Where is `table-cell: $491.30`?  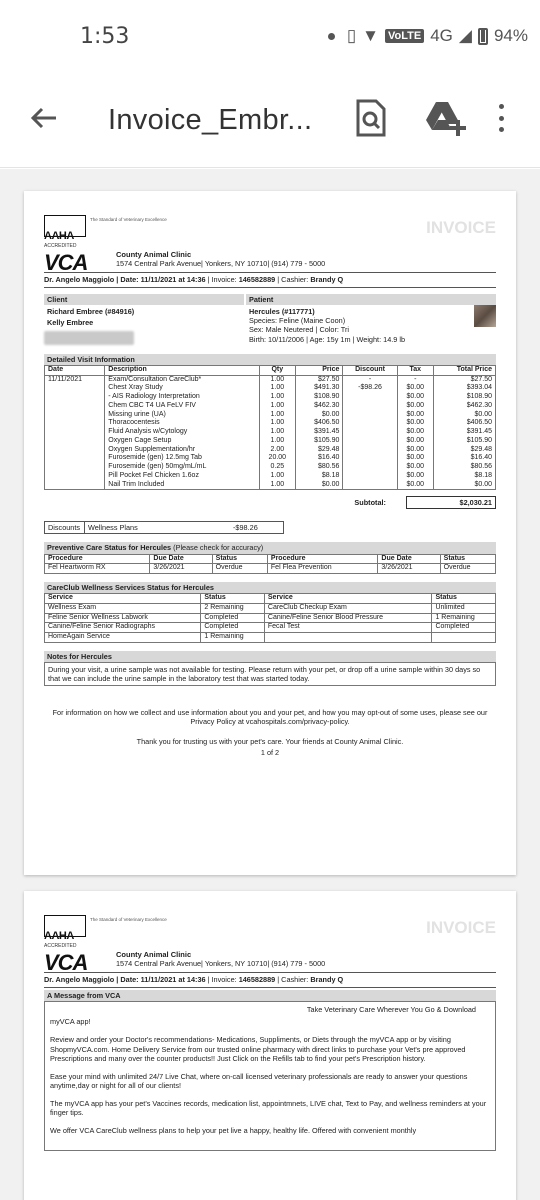 table-cell: $491.30 is located at coordinates (319, 389).